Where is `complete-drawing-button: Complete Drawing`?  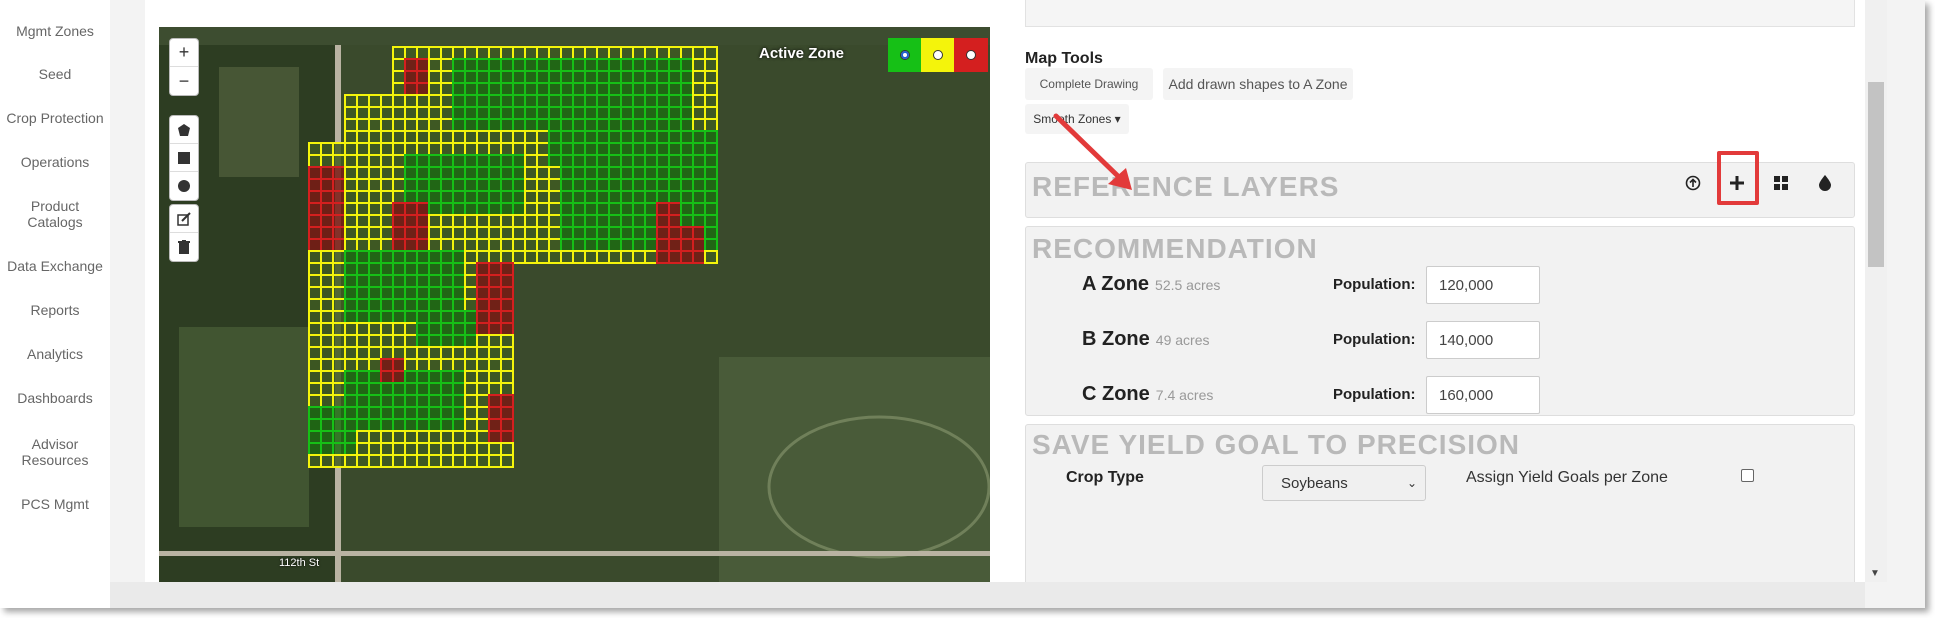
complete-drawing-button: Complete Drawing is located at coordinates (1089, 84).